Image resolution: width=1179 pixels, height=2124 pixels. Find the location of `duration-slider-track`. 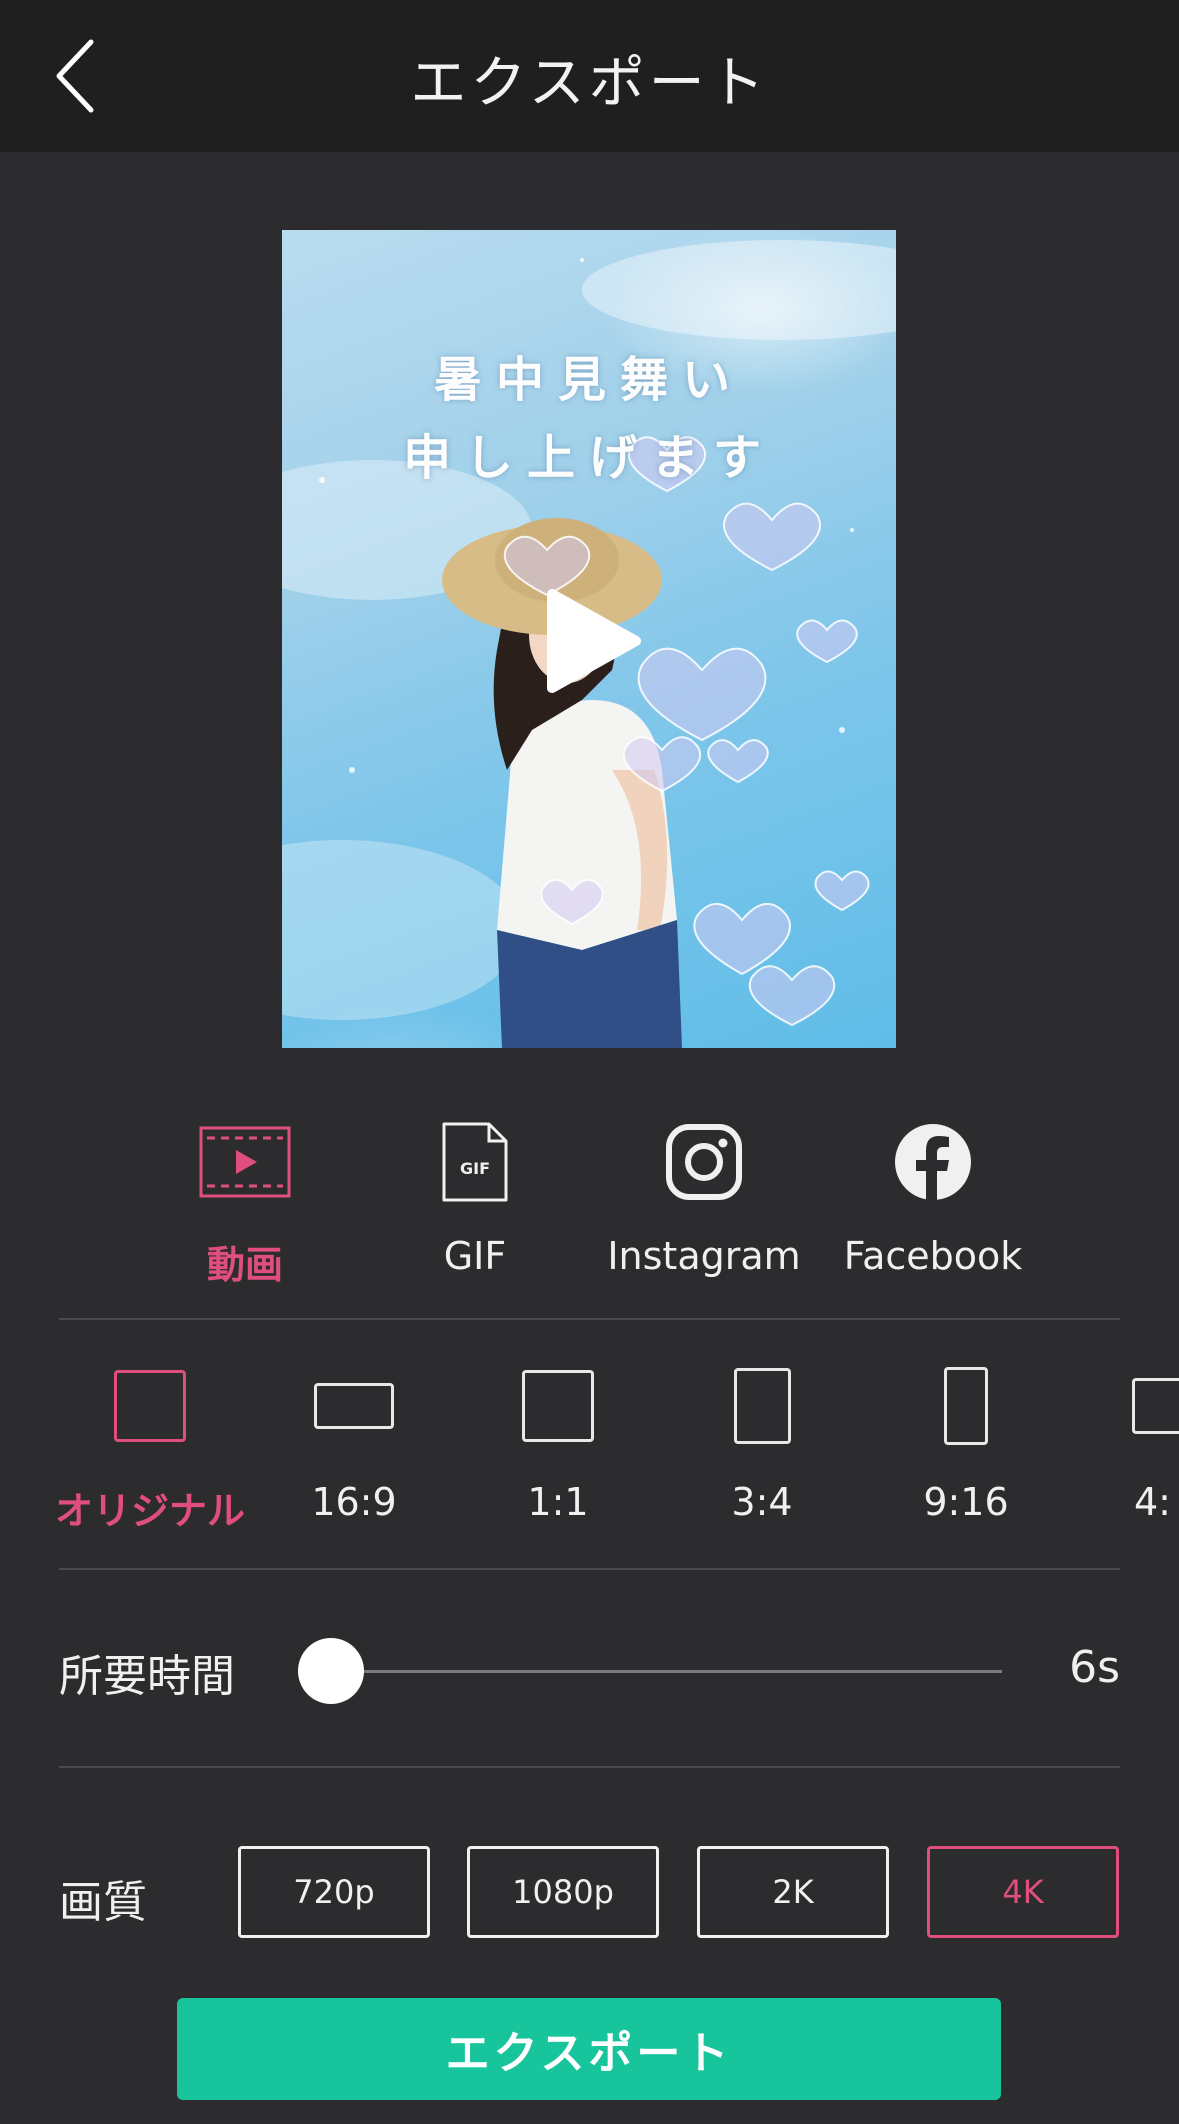

duration-slider-track is located at coordinates (666, 1671).